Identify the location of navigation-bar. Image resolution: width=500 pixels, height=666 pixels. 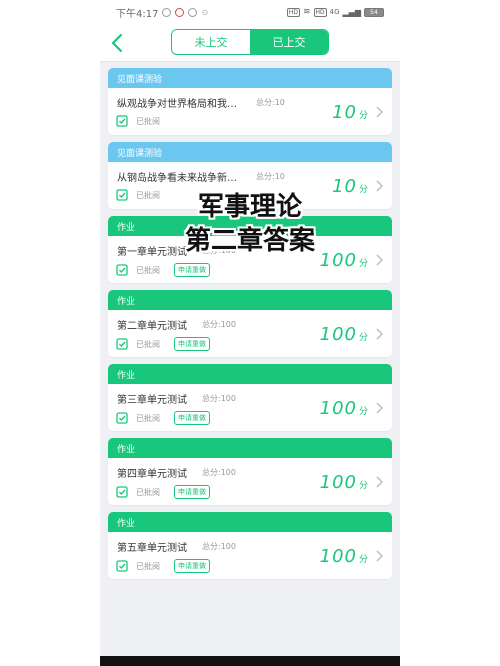
(250, 661).